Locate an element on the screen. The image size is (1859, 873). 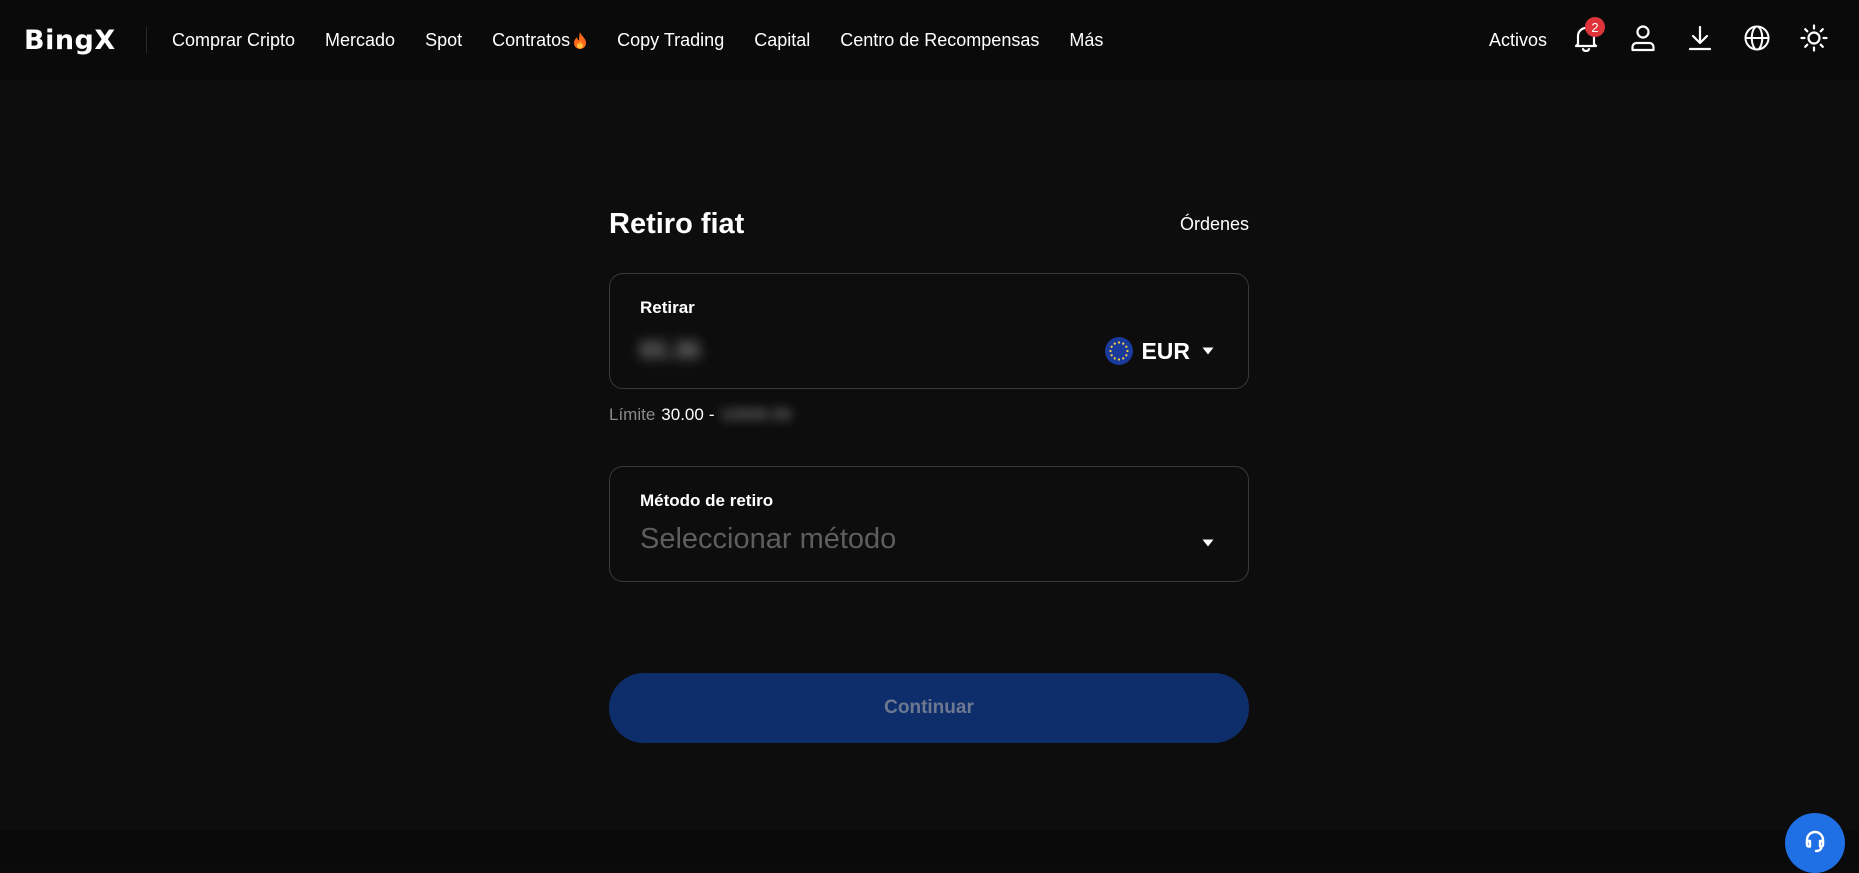
nav-item-mas: Más is located at coordinates (1086, 40).